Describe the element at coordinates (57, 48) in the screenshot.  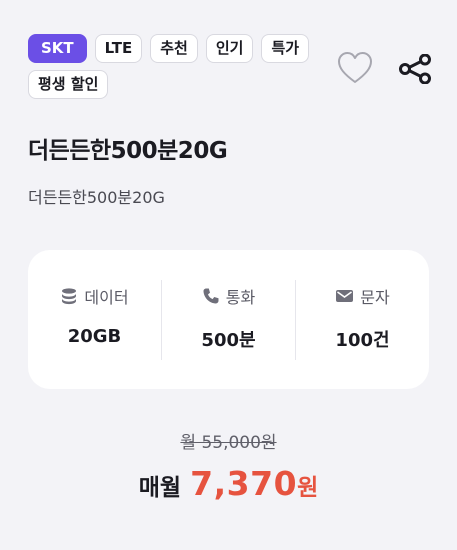
I see `carrier-tag: SKT` at that location.